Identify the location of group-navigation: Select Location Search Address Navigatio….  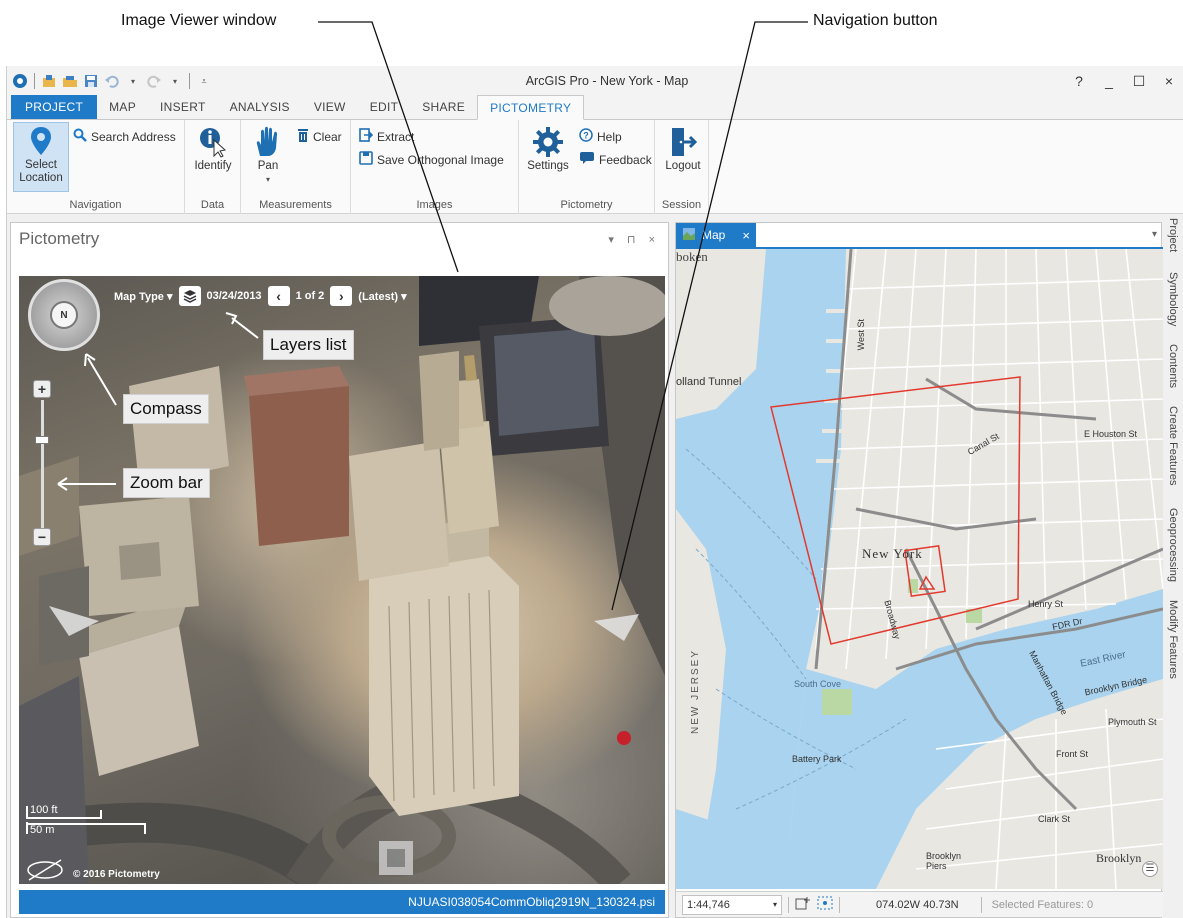
(96, 167).